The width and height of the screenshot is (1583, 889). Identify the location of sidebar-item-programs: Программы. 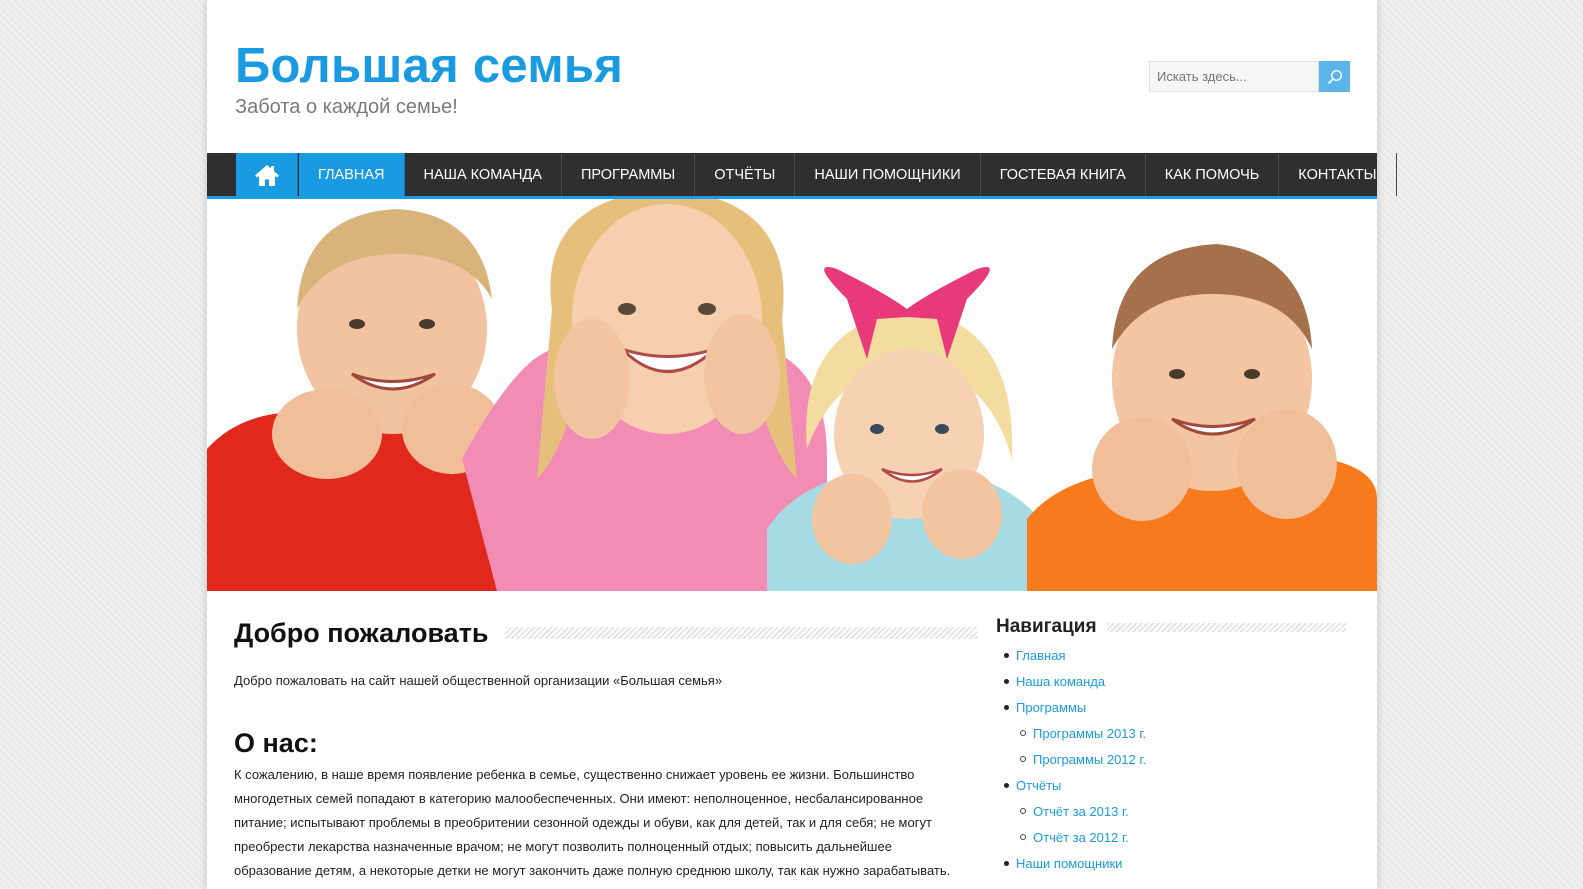
(1171, 707).